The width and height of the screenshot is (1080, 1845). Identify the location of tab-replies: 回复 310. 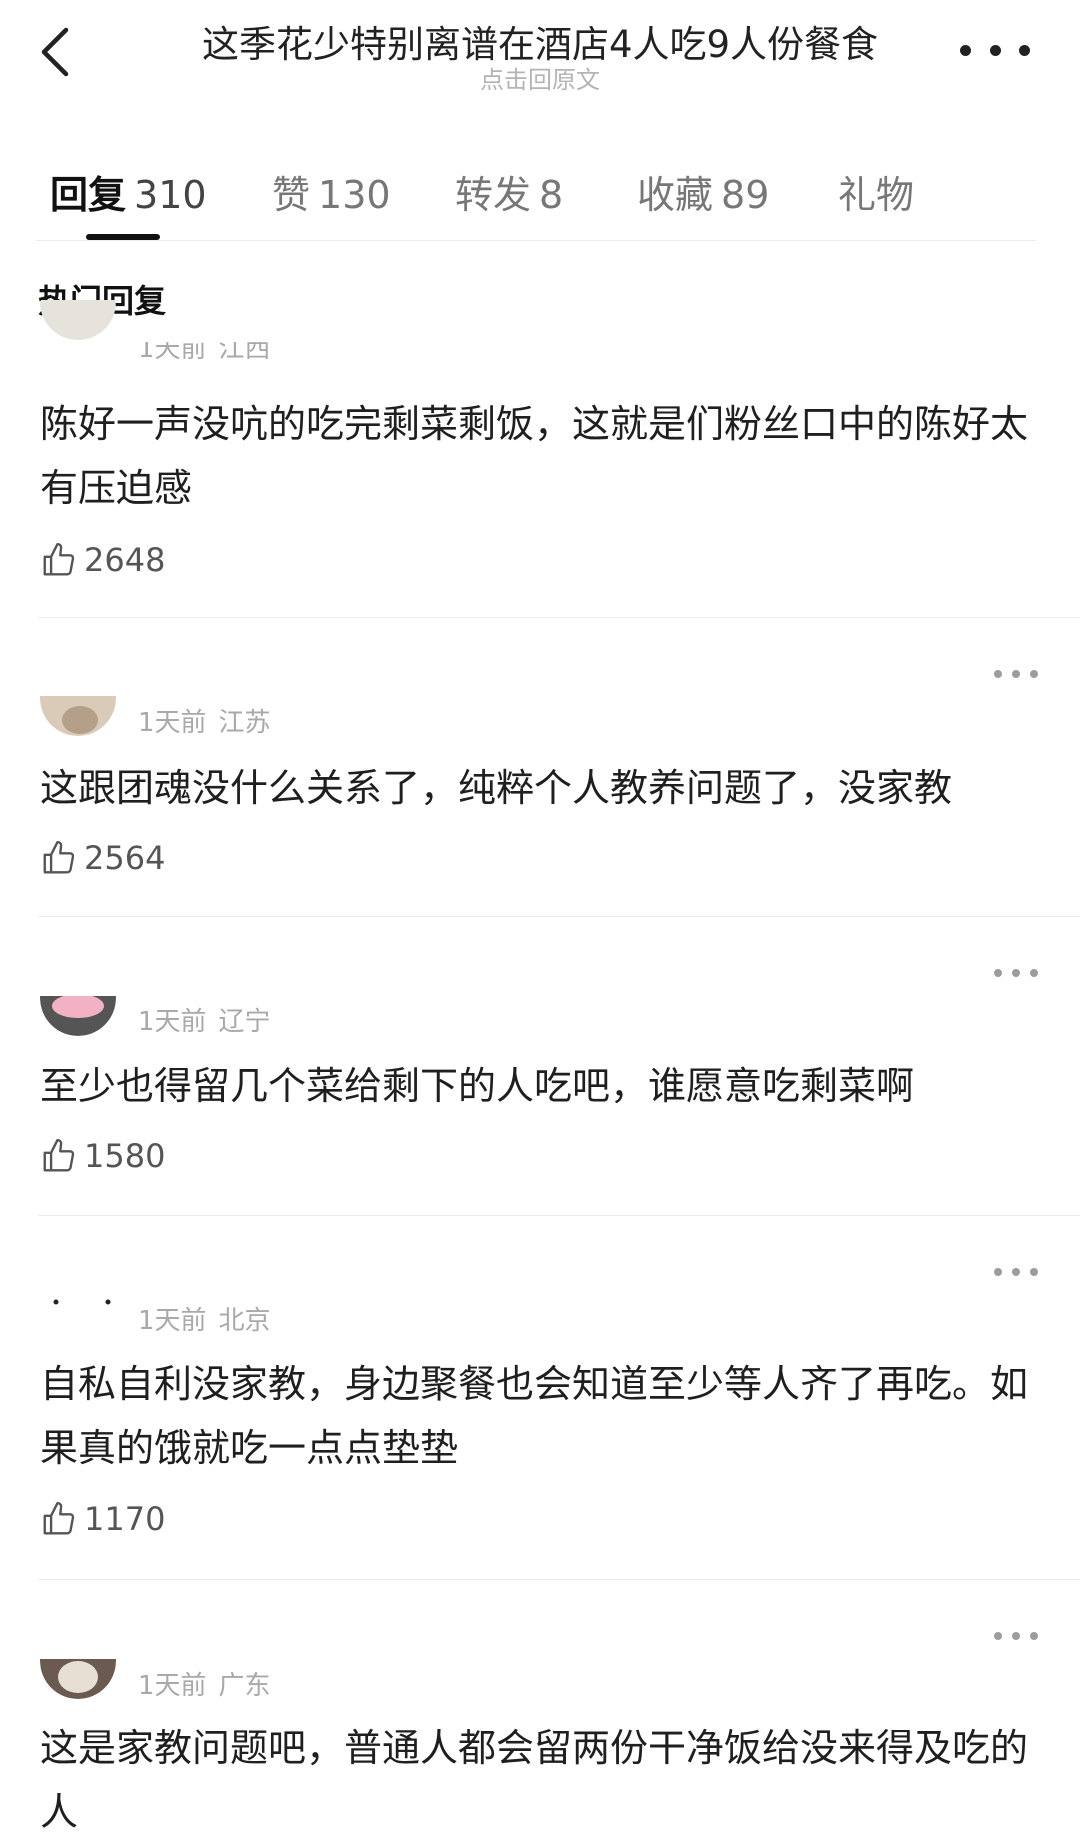
(128, 191).